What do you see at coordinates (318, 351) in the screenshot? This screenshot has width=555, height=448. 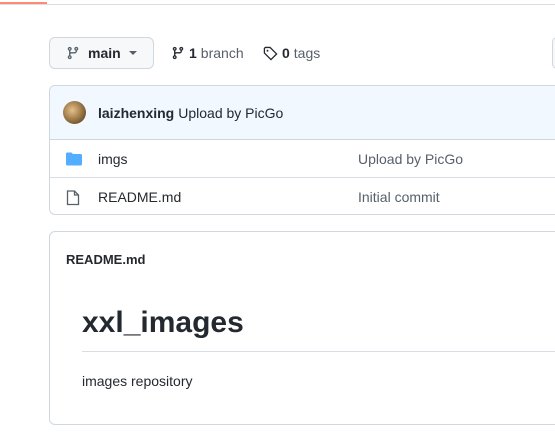 I see `heading-divider` at bounding box center [318, 351].